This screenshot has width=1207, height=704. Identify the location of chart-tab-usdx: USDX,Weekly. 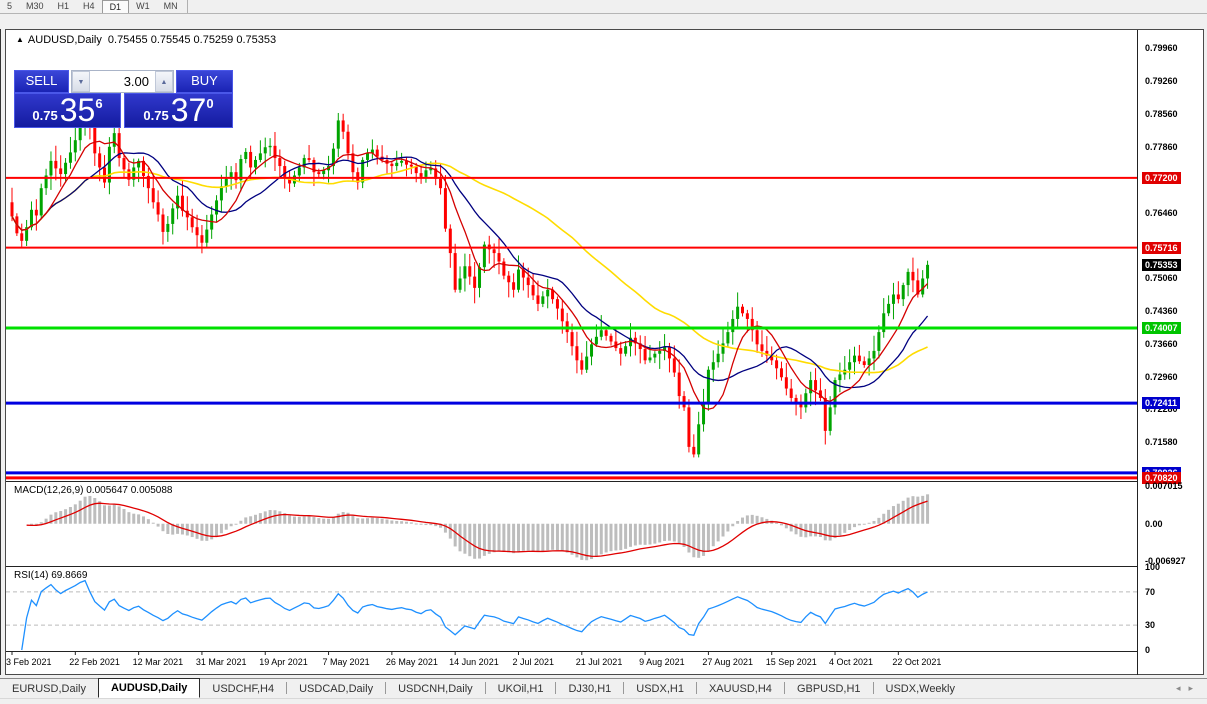
(920, 689).